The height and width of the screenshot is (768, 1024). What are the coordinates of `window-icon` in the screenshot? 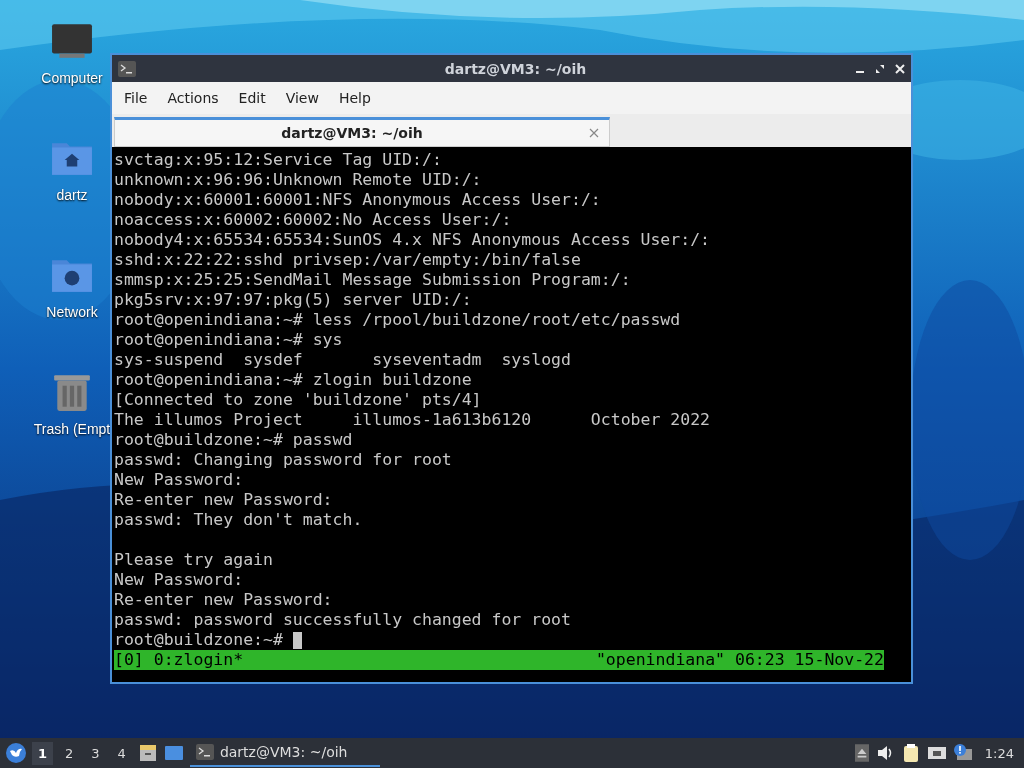 It's located at (173, 753).